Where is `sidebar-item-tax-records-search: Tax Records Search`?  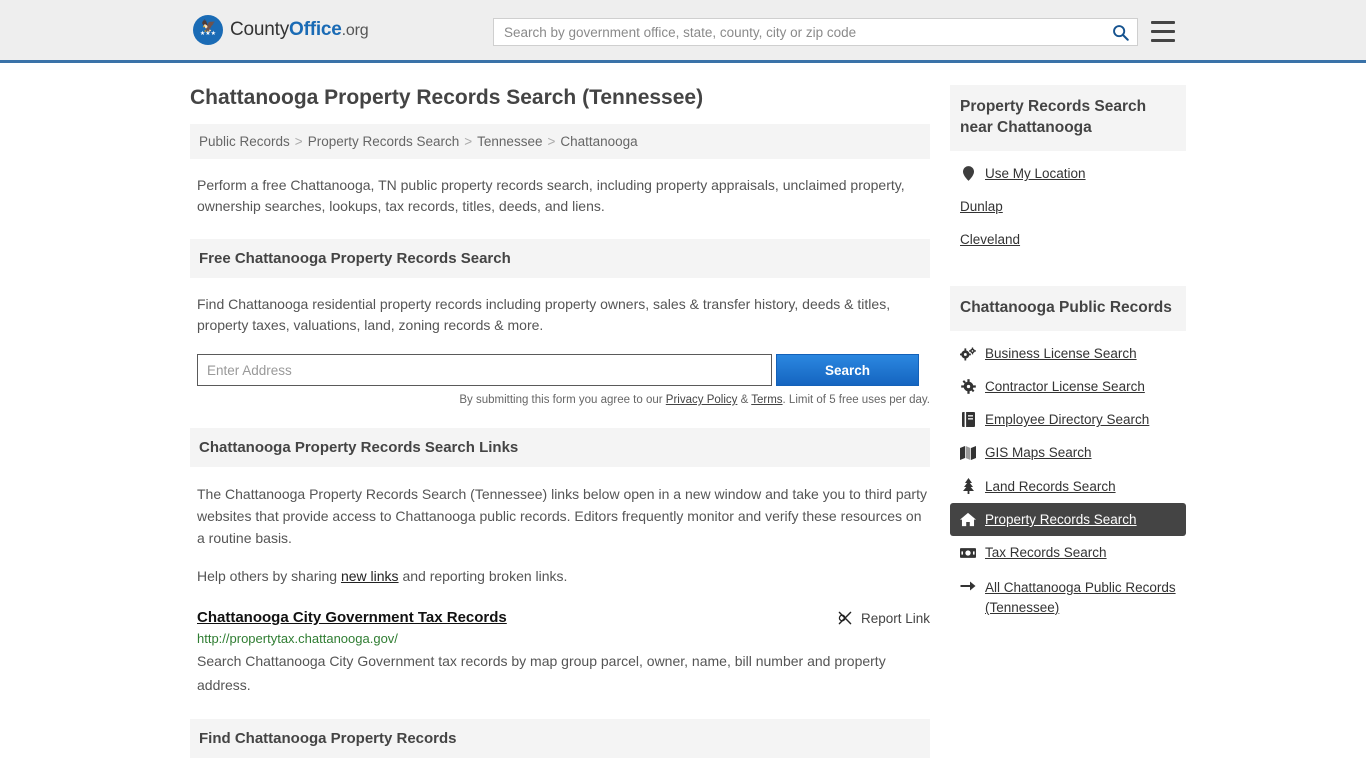
sidebar-item-tax-records-search: Tax Records Search is located at coordinates (1068, 552).